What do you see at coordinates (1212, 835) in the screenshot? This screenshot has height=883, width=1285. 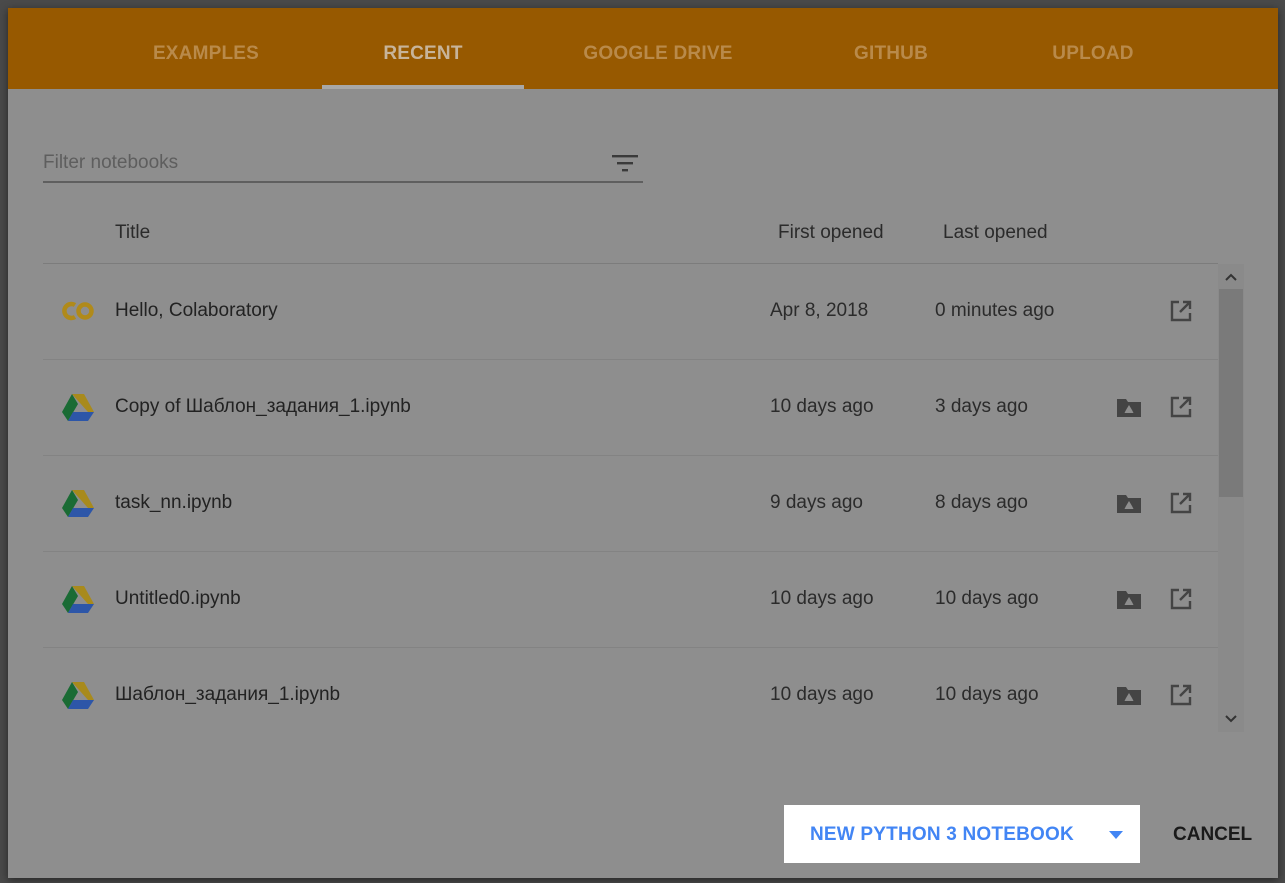 I see `cancel-button: CANCEL` at bounding box center [1212, 835].